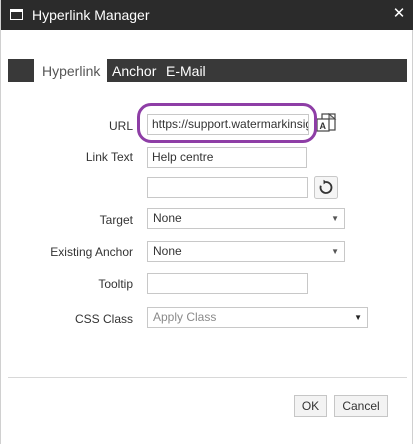 The image size is (413, 444). What do you see at coordinates (134, 70) in the screenshot?
I see `tab-anchor: Anchor` at bounding box center [134, 70].